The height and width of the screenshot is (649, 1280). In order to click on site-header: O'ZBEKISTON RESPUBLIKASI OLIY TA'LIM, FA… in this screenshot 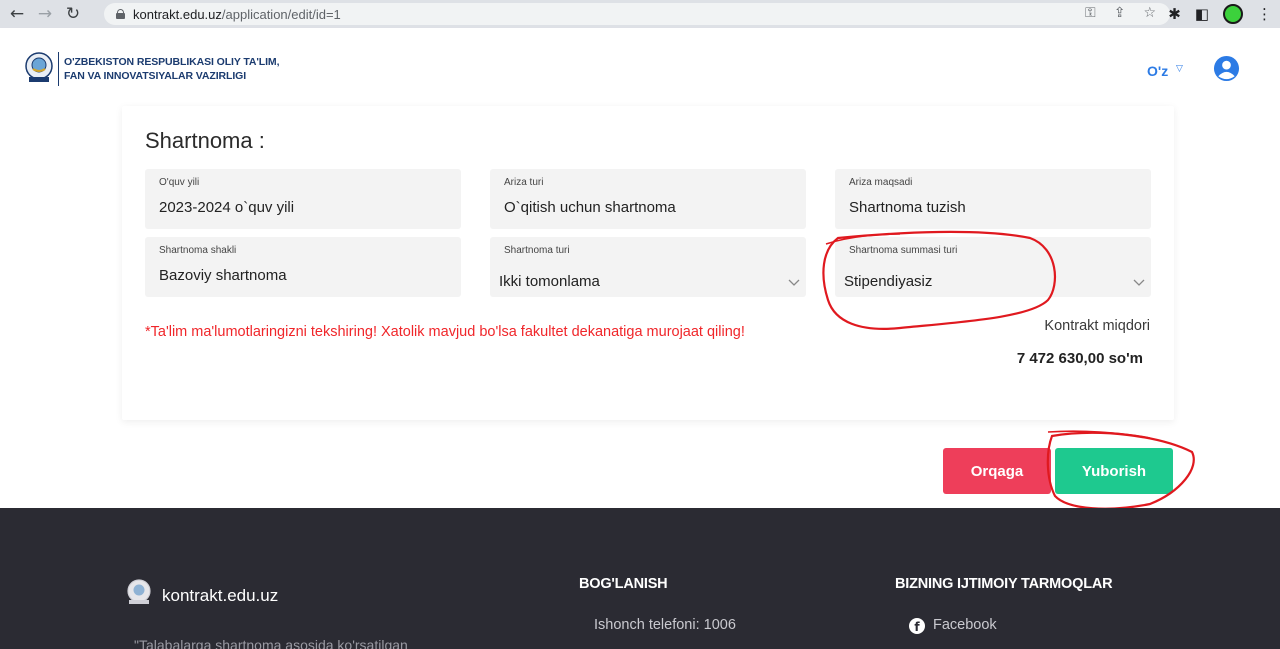, I will do `click(640, 67)`.